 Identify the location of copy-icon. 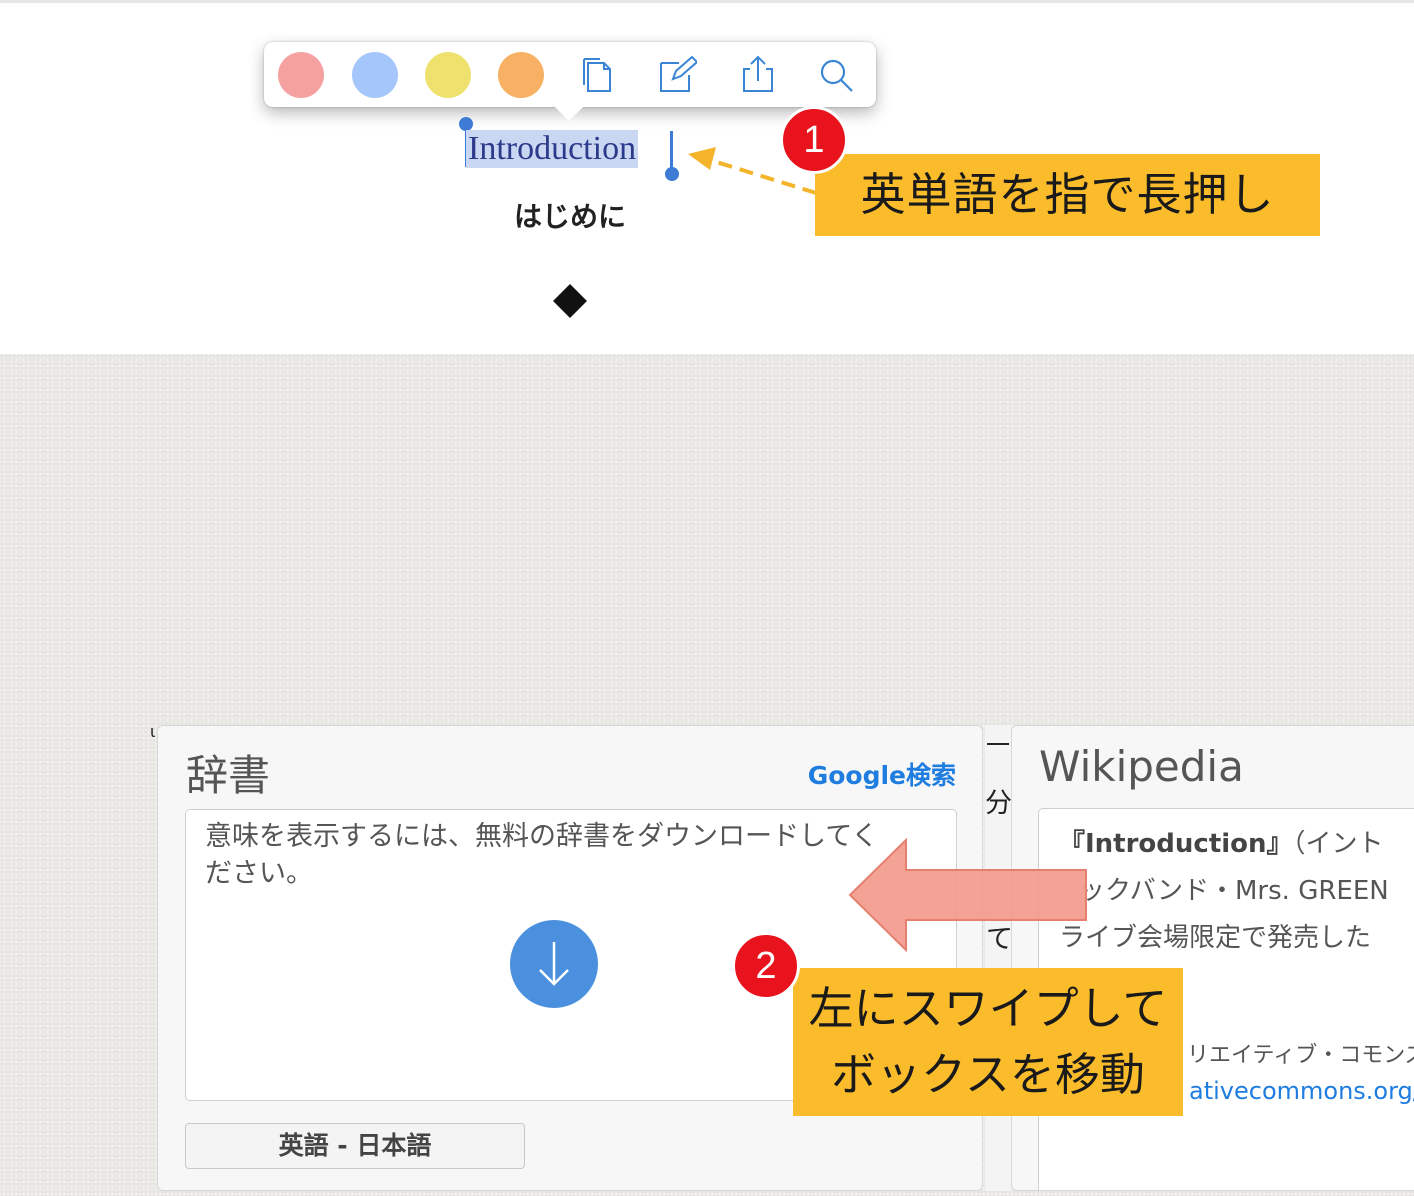
(598, 75).